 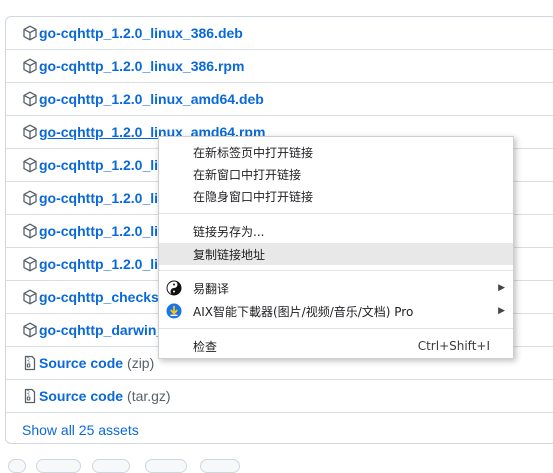 I want to click on menu-item-shortcut: Ctrl+Shift+I, so click(x=453, y=346).